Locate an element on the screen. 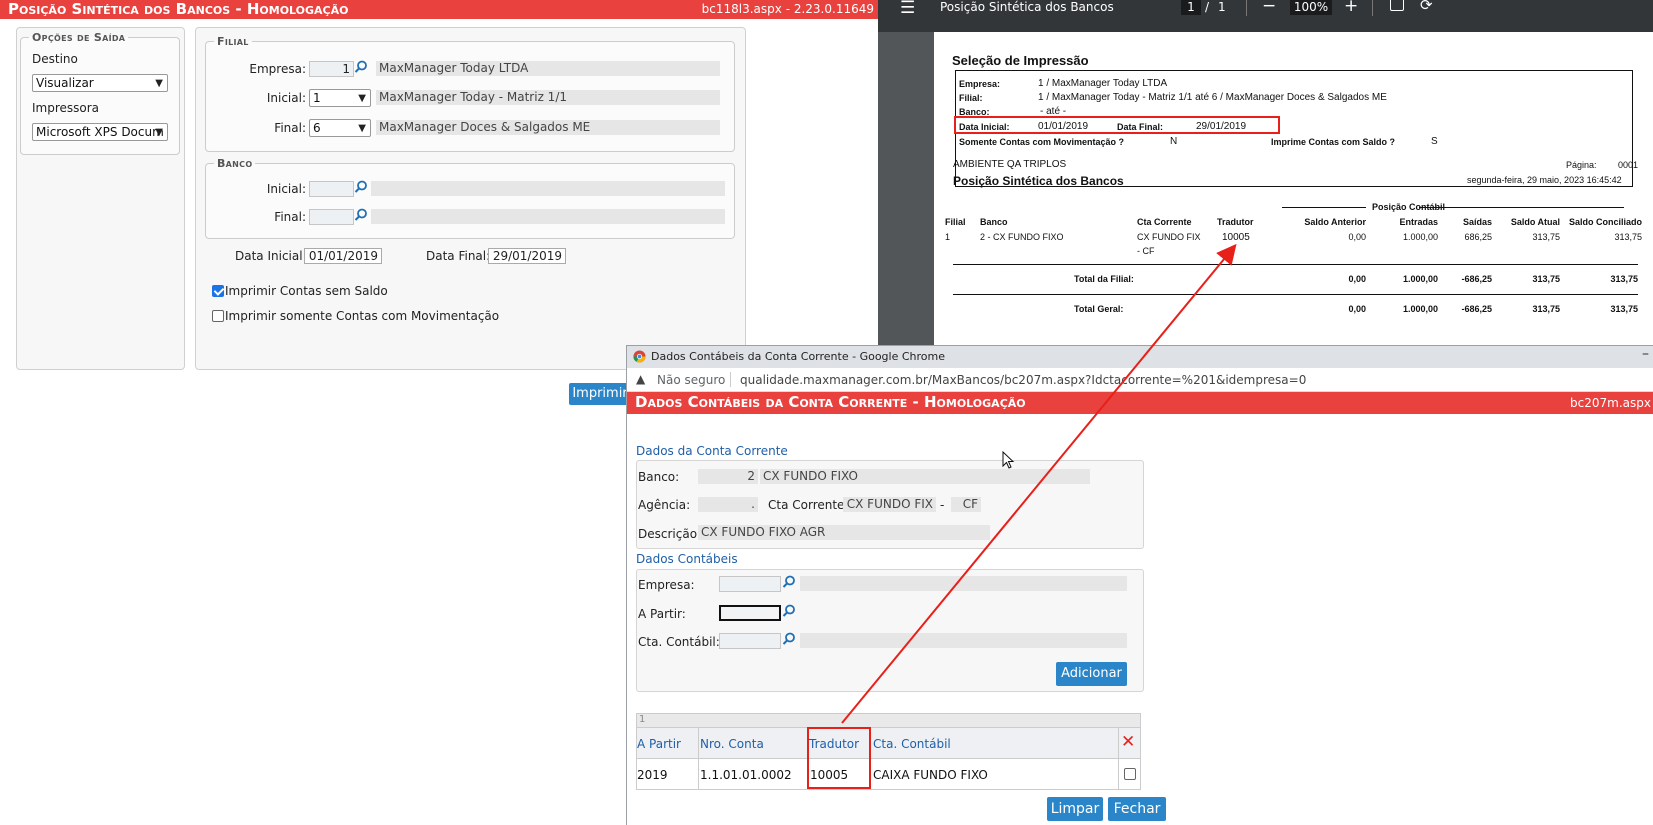 Image resolution: width=1653 pixels, height=825 pixels. pdf-col-saldo-anterior: Saldo Anterior is located at coordinates (1335, 222).